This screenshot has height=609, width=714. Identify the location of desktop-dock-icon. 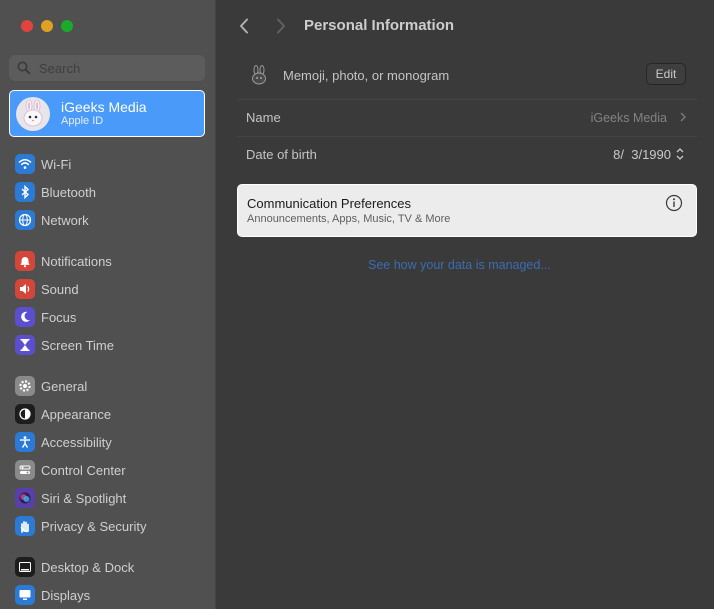
(25, 567).